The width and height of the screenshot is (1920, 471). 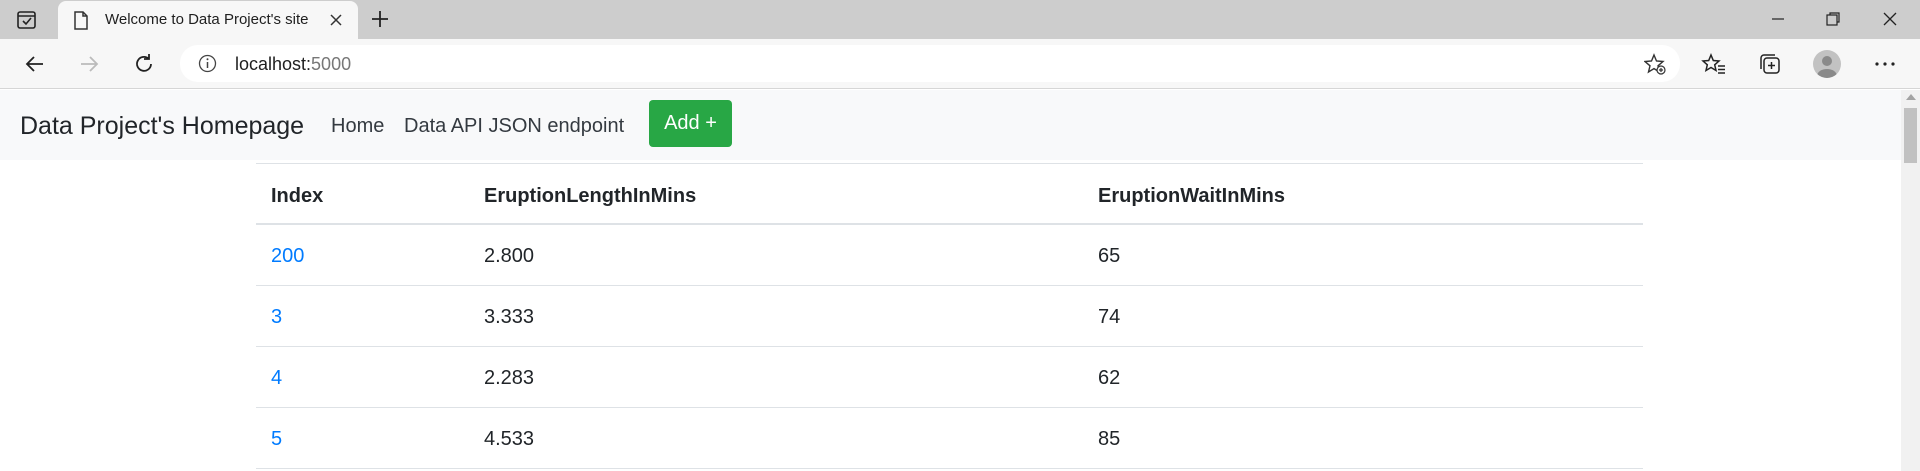 What do you see at coordinates (590, 196) in the screenshot?
I see `column-header-eruption-length: EruptionLengthInMins` at bounding box center [590, 196].